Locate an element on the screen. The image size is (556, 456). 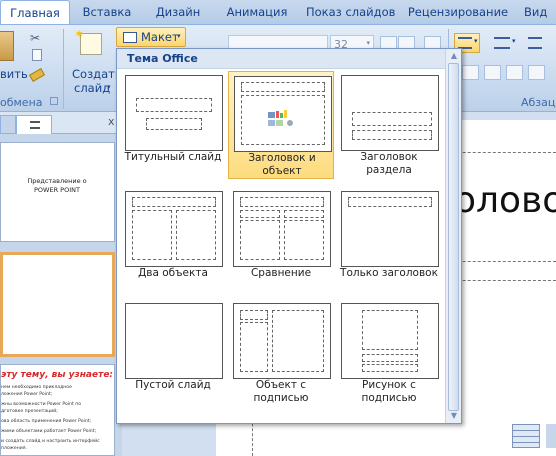
slide-title-text: олово is located at coordinates (505, 200).